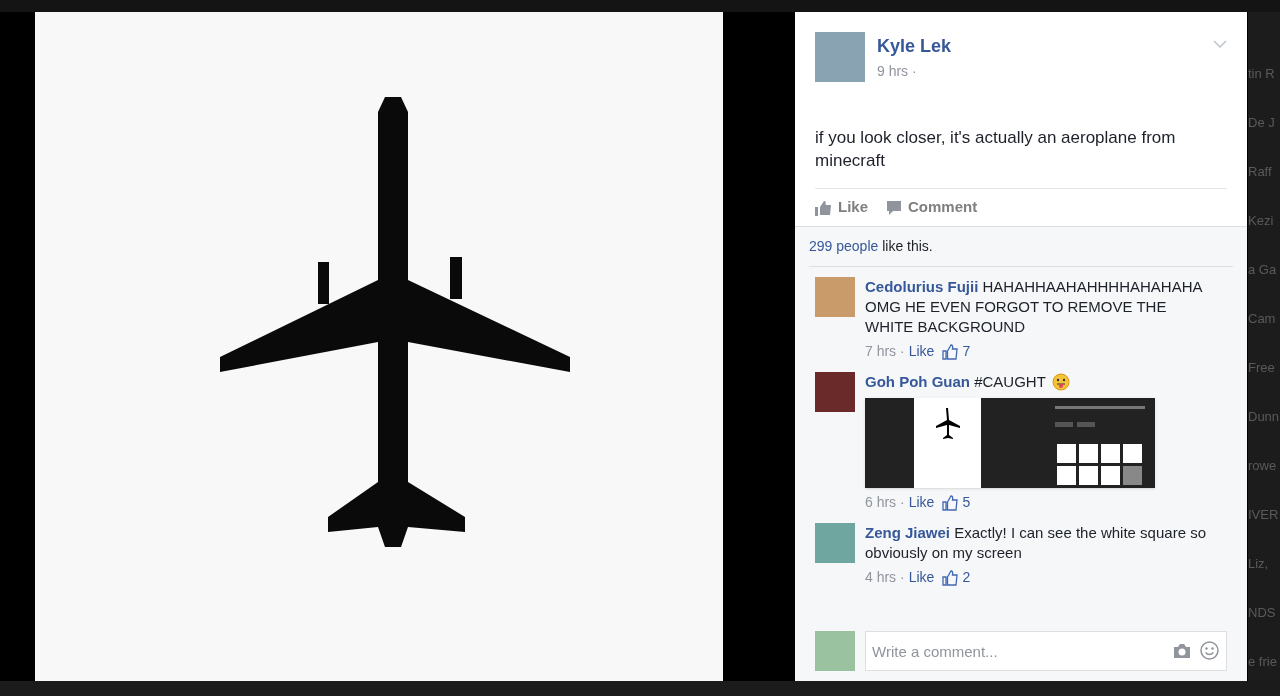 This screenshot has height=696, width=1280. Describe the element at coordinates (1209, 650) in the screenshot. I see `smiley-icon` at that location.